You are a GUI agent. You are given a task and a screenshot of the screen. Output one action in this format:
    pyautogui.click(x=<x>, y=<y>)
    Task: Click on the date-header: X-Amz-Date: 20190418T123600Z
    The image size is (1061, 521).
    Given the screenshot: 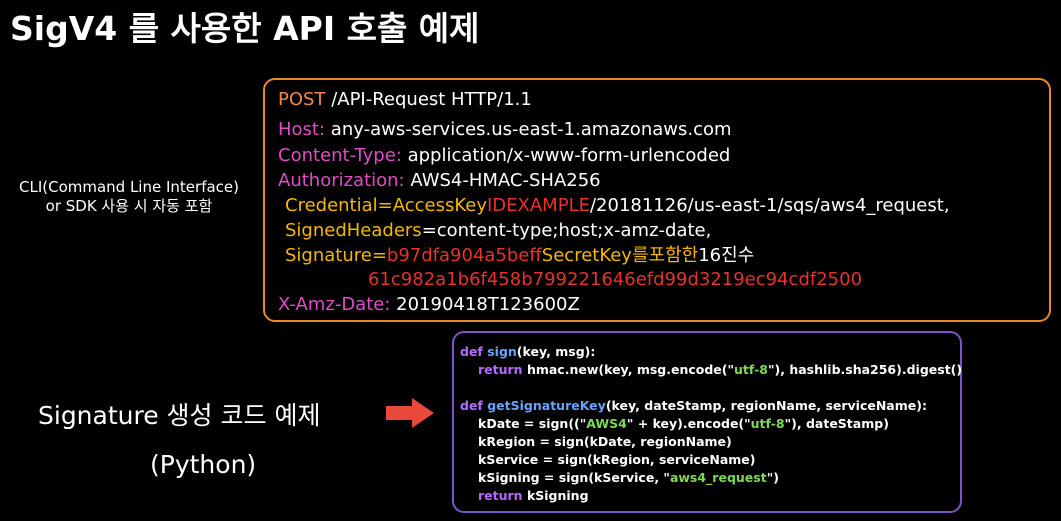 What is the action you would take?
    pyautogui.click(x=429, y=305)
    